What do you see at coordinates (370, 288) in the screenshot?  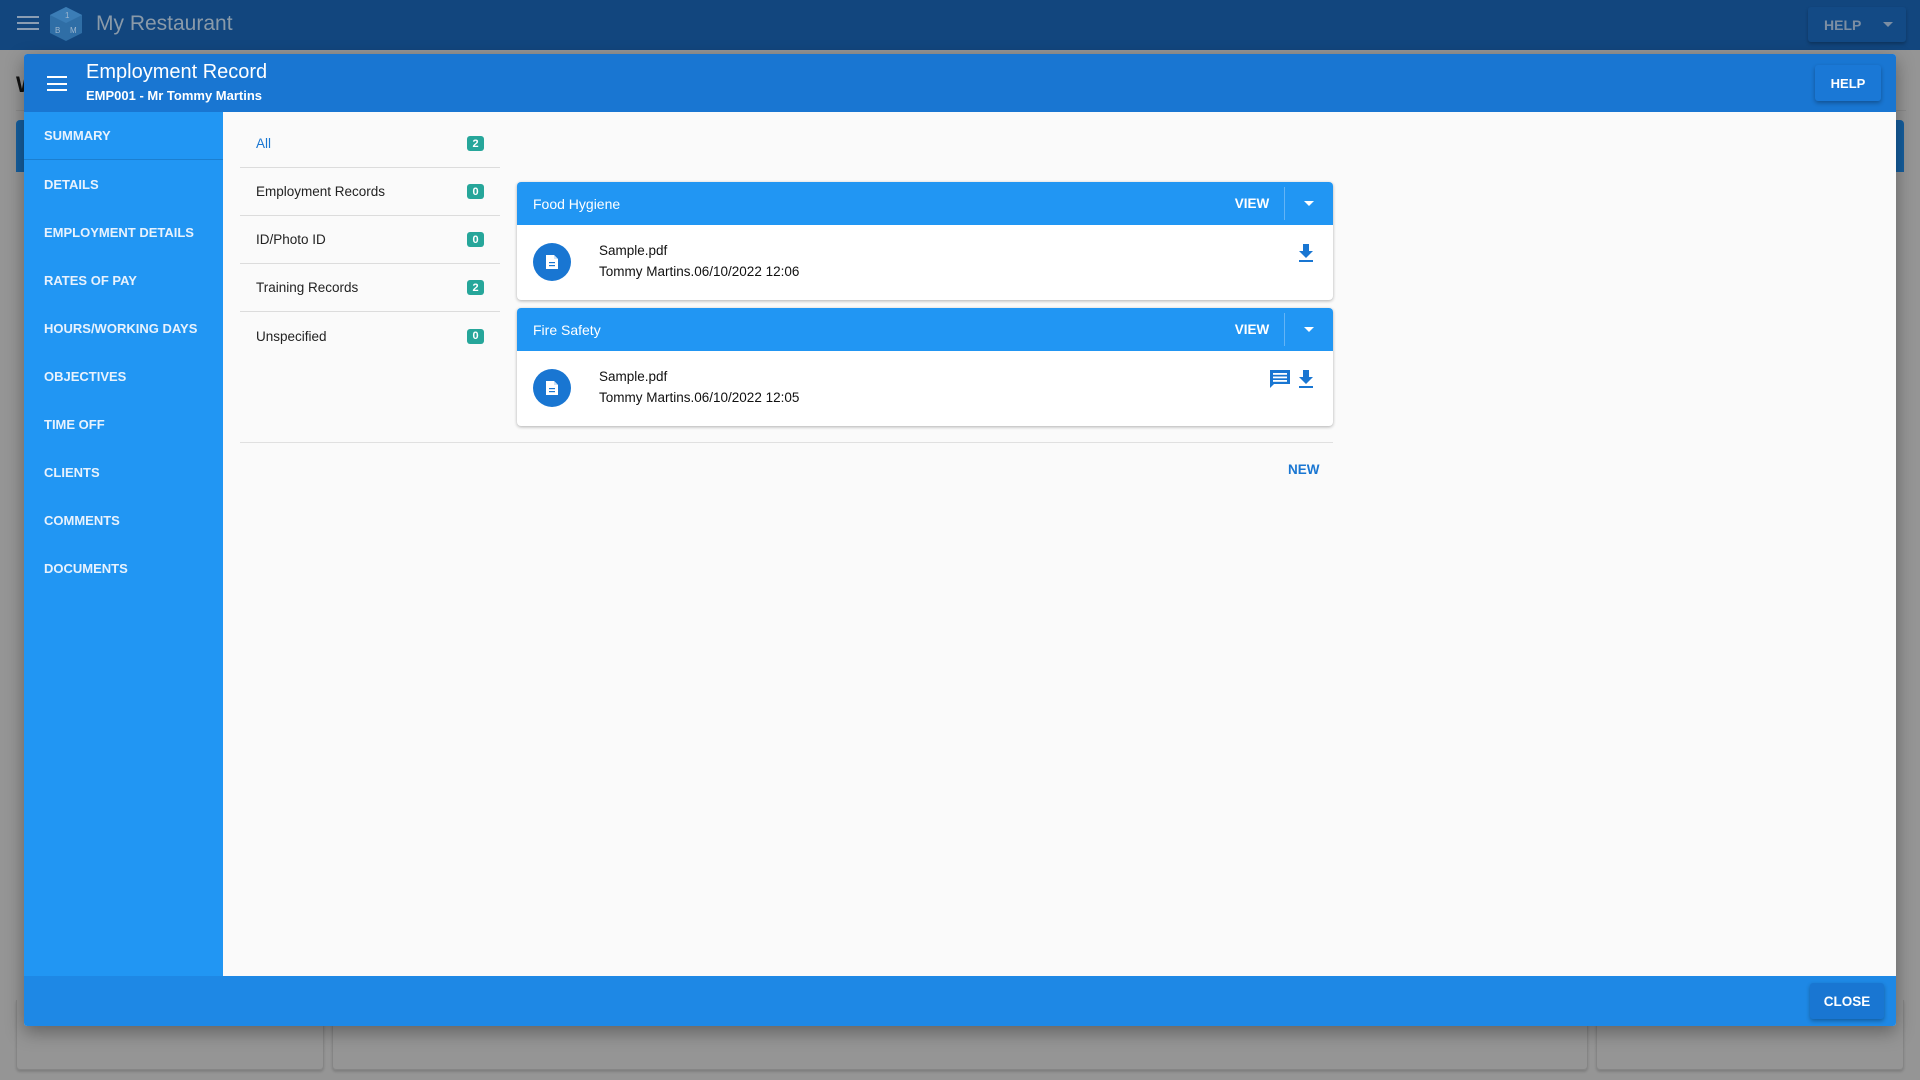 I see `category-training-records: Training Records 2` at bounding box center [370, 288].